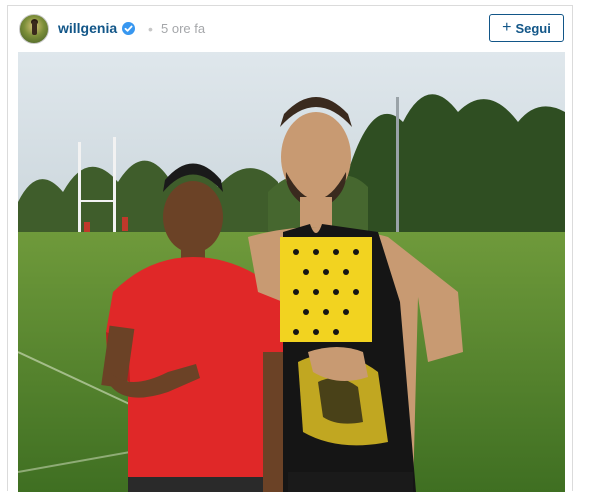 The width and height of the screenshot is (593, 492). What do you see at coordinates (183, 28) in the screenshot?
I see `post-time: 5 ore fa` at bounding box center [183, 28].